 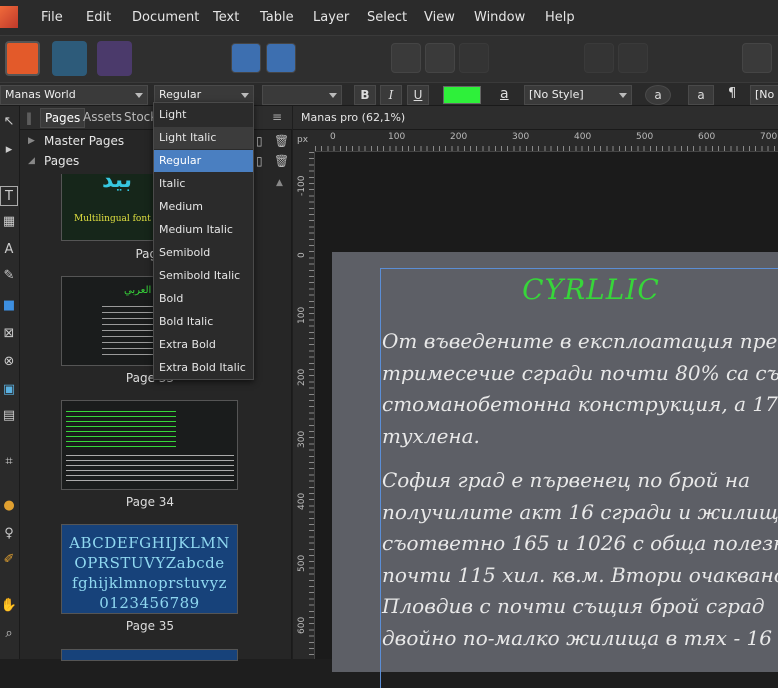 What do you see at coordinates (203, 184) in the screenshot?
I see `option-italic: Italic` at bounding box center [203, 184].